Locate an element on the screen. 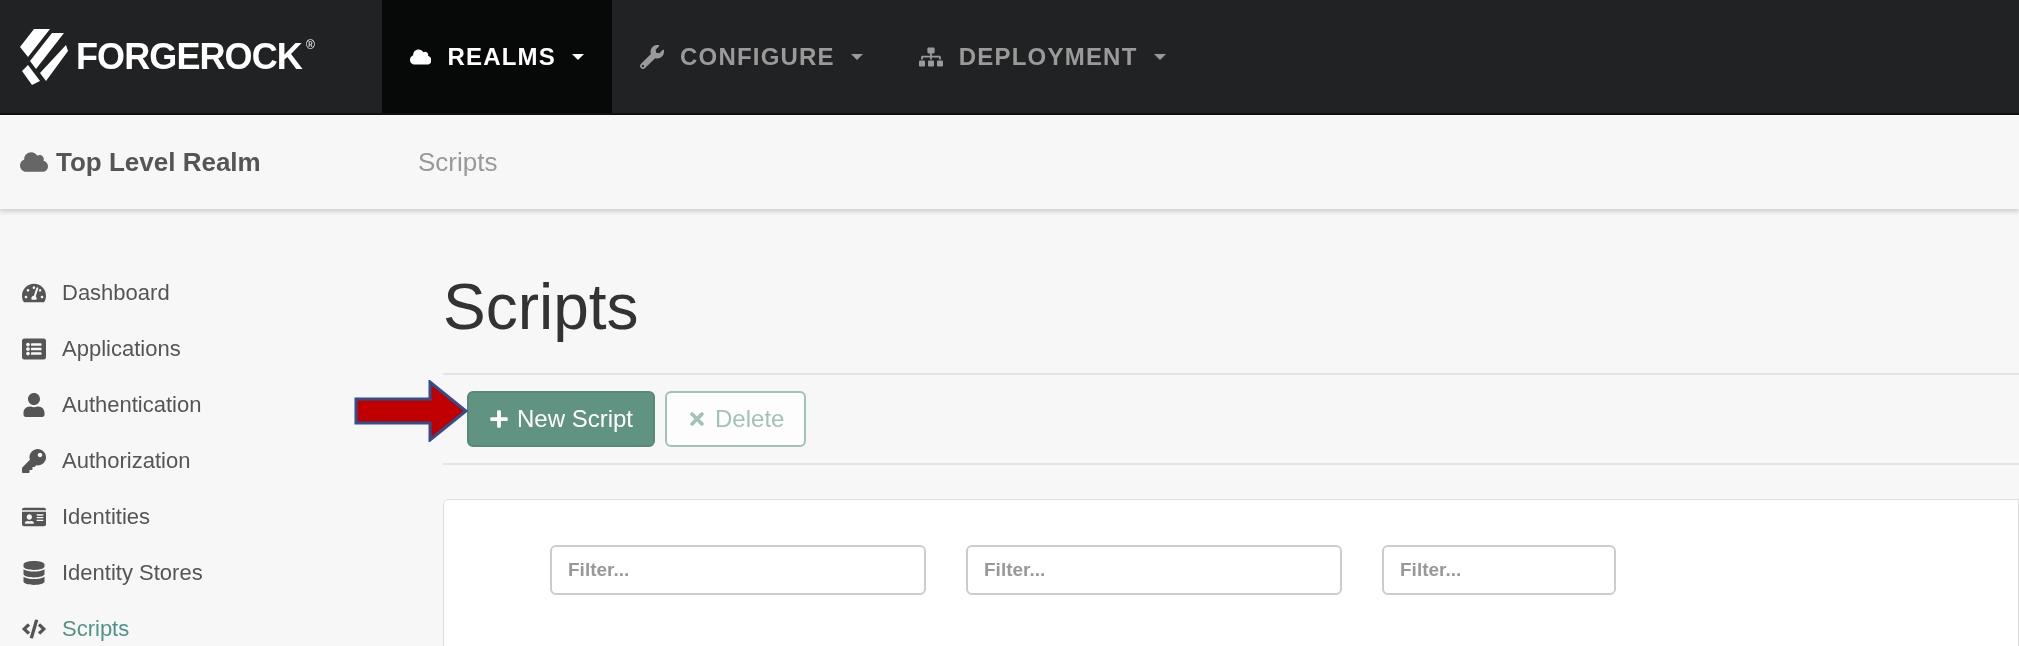 The height and width of the screenshot is (646, 2019). nav-tab: CONFIGURE is located at coordinates (751, 56).